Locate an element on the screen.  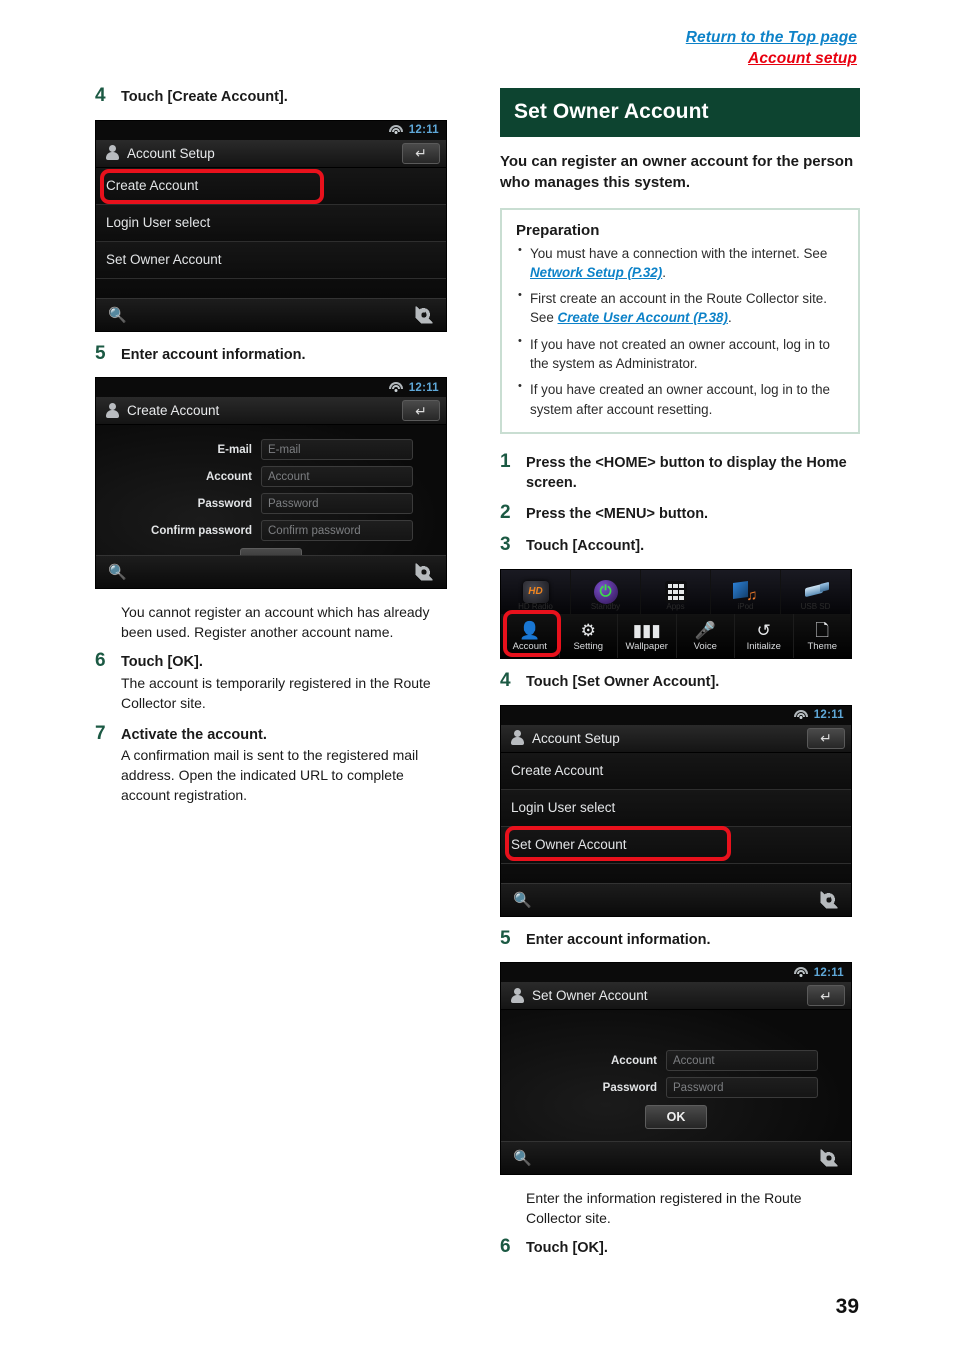
home-tile-apps: Apps is located at coordinates (676, 591).